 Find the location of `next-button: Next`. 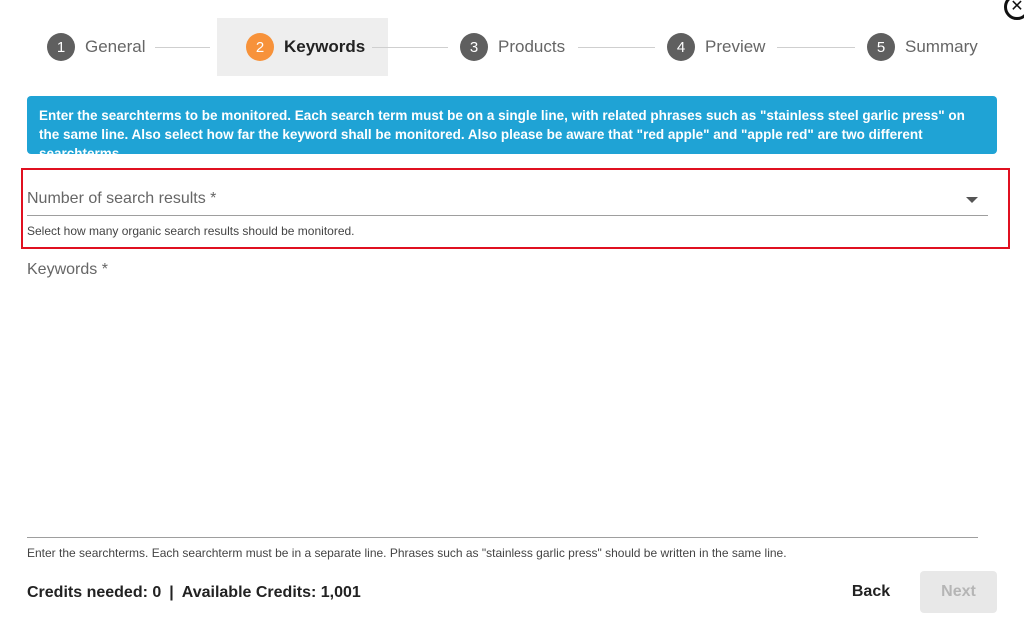

next-button: Next is located at coordinates (958, 592).